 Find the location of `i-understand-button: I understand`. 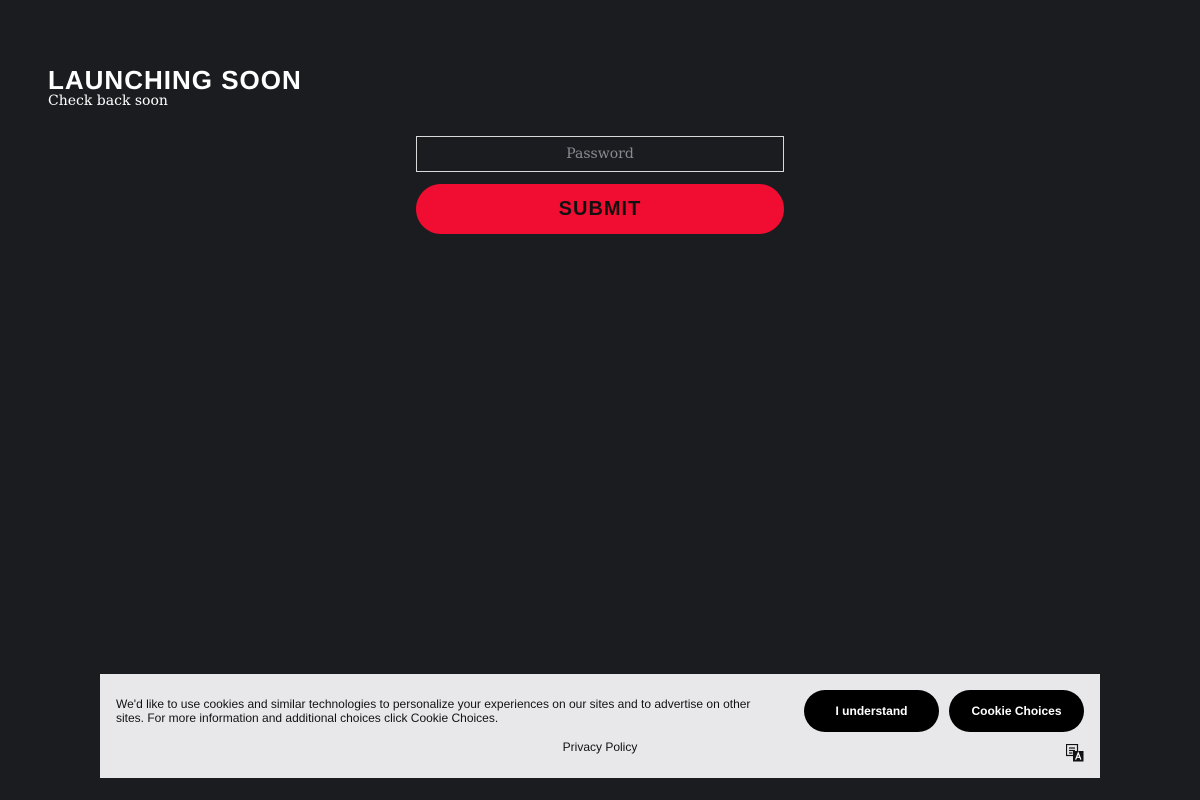

i-understand-button: I understand is located at coordinates (871, 711).